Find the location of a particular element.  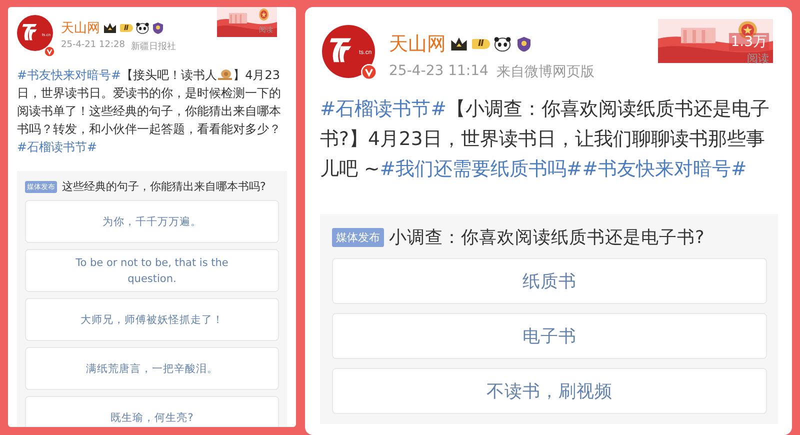

read-label: 阅读 is located at coordinates (758, 58).